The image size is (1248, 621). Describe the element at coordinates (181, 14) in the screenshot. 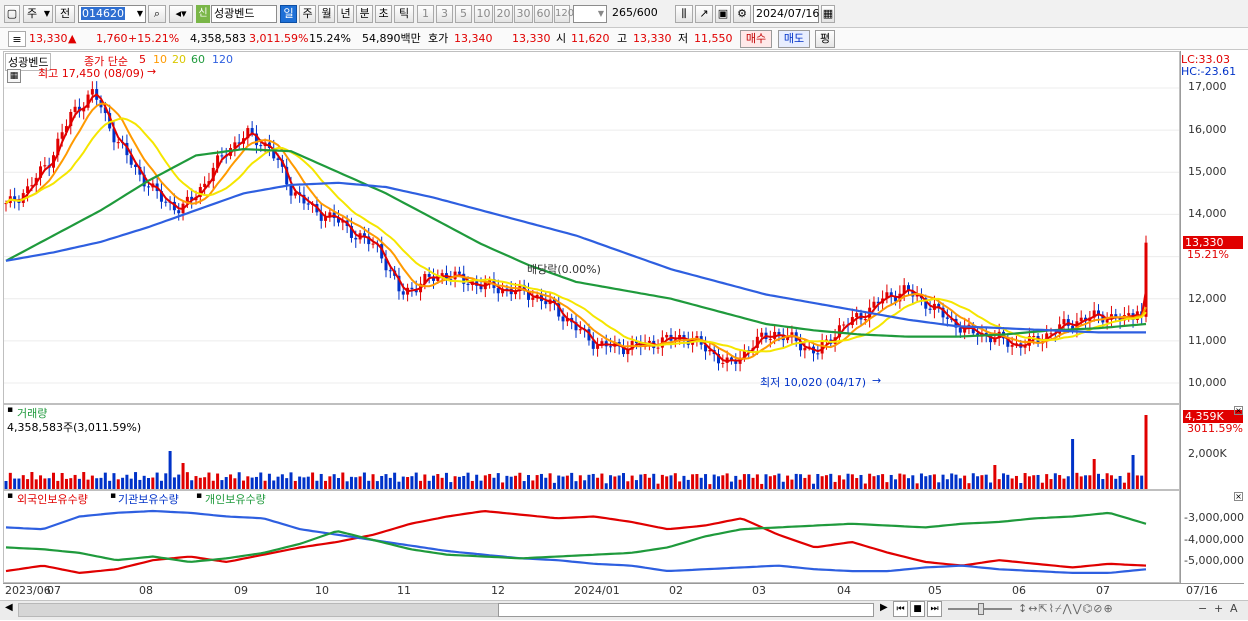

I see `speaker-icon: ◂▾` at that location.